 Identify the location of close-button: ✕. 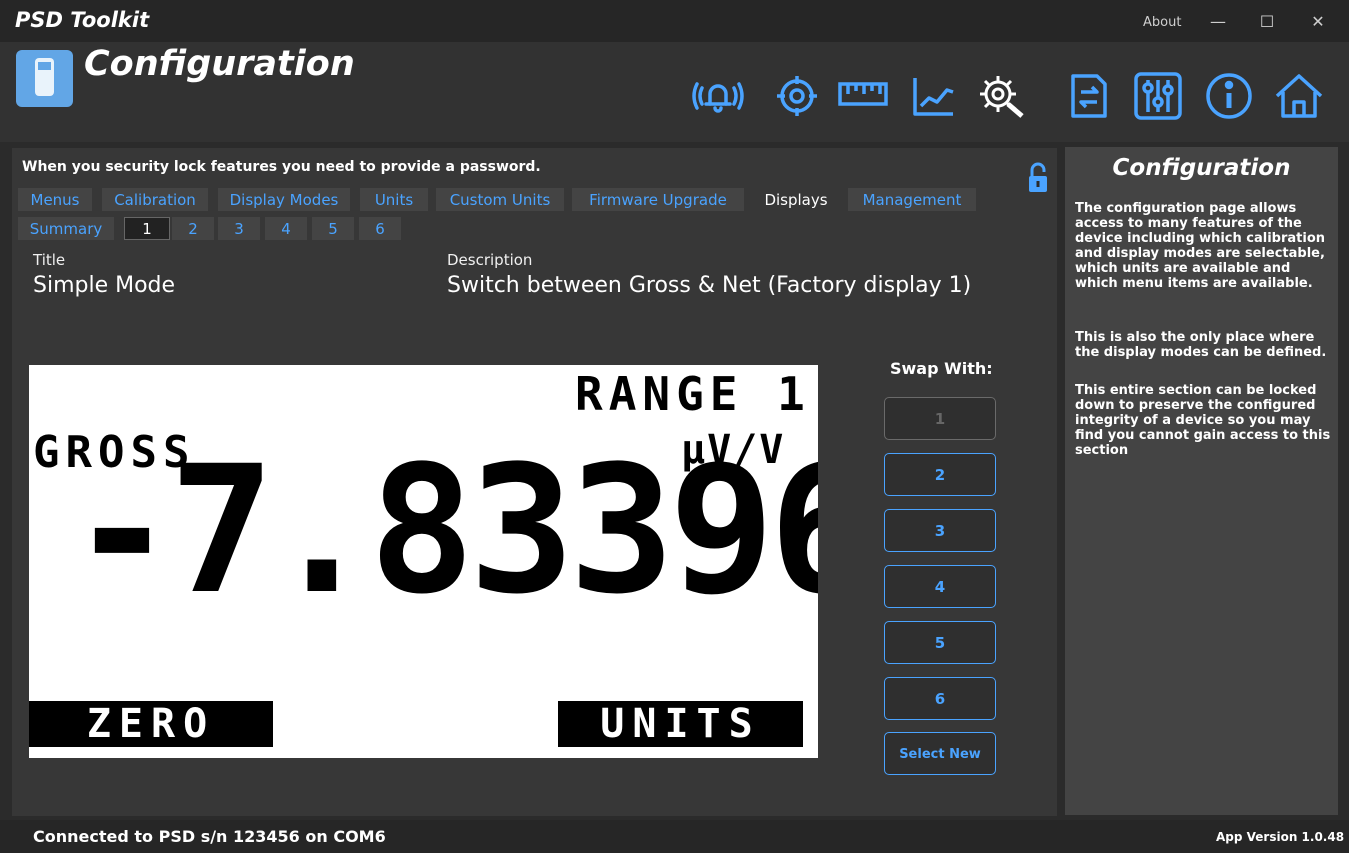
(1318, 22).